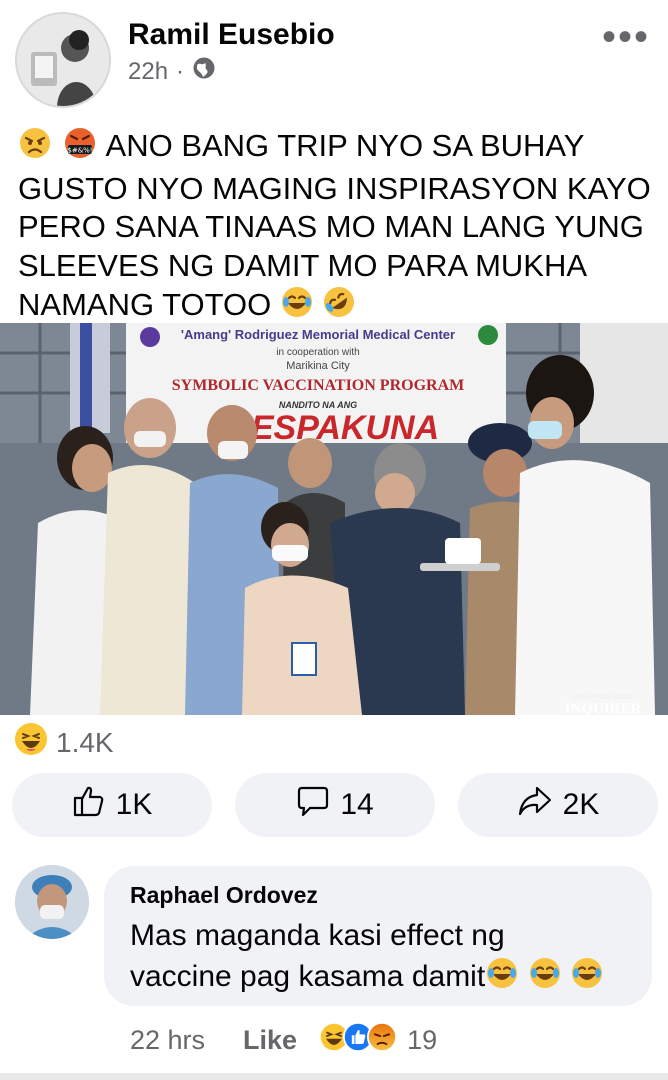 This screenshot has height=1080, width=668. I want to click on comment-author: Raphael Ordovez, so click(224, 895).